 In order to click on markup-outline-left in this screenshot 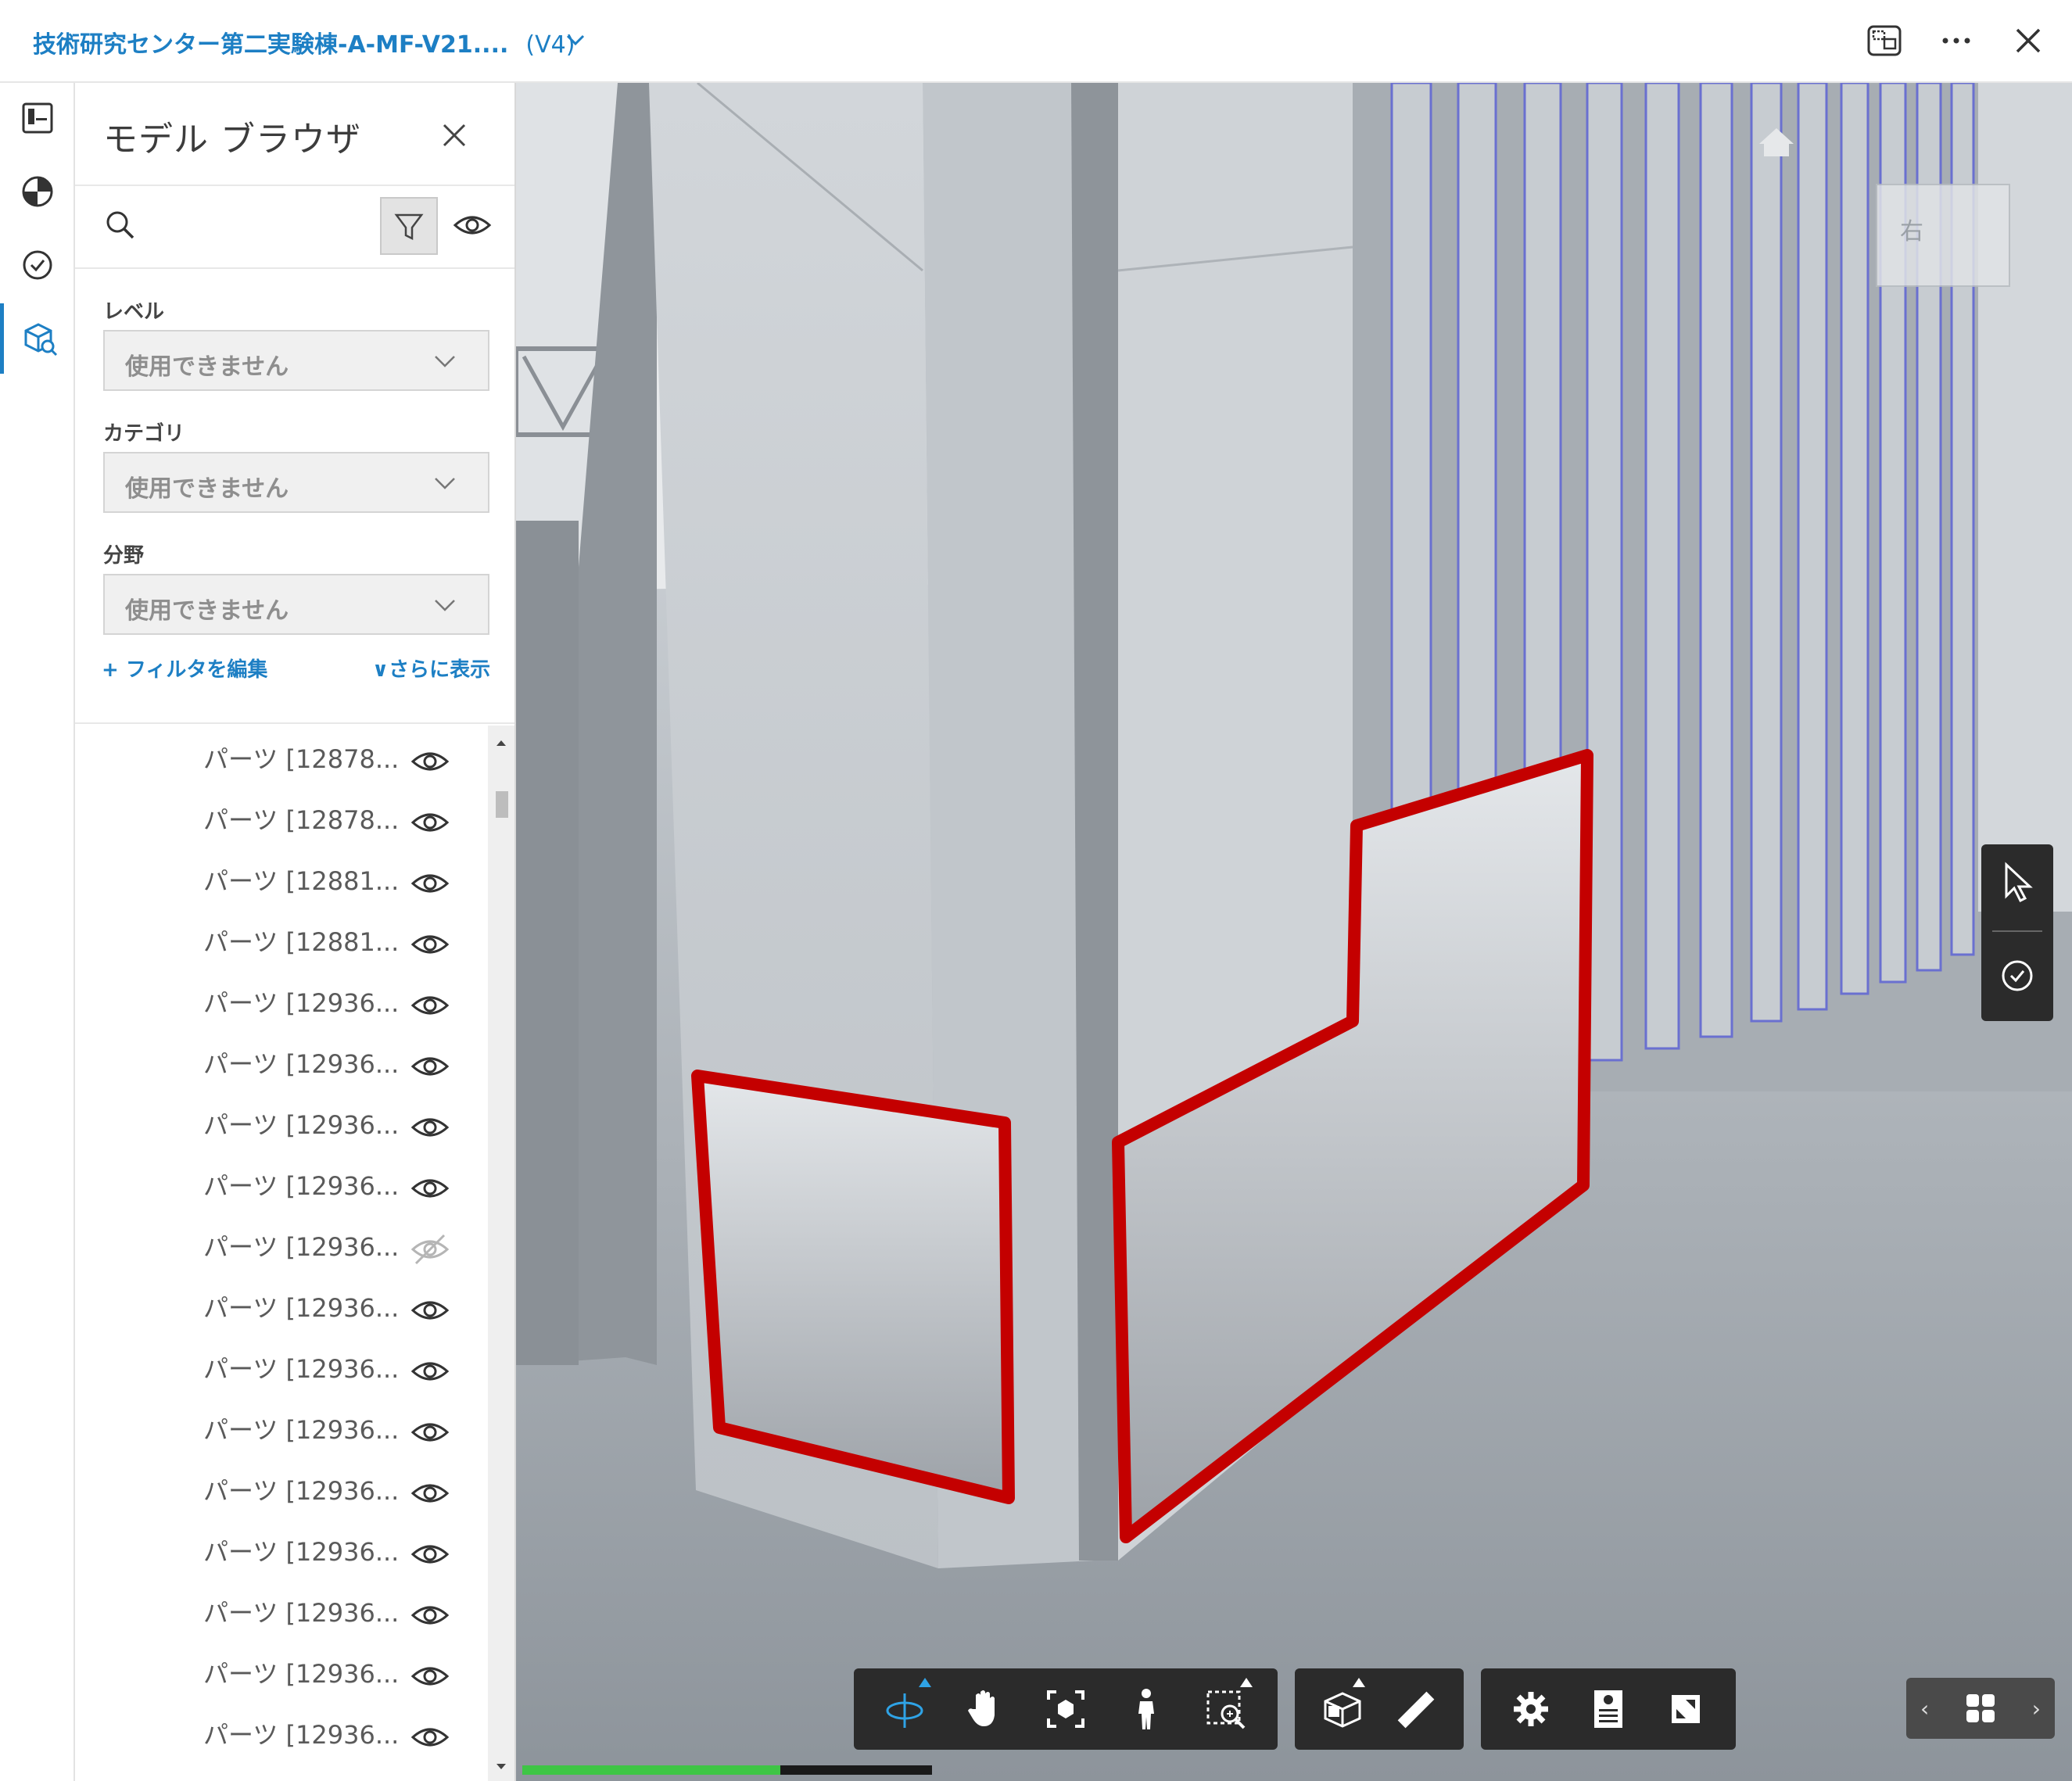, I will do `click(853, 1287)`.